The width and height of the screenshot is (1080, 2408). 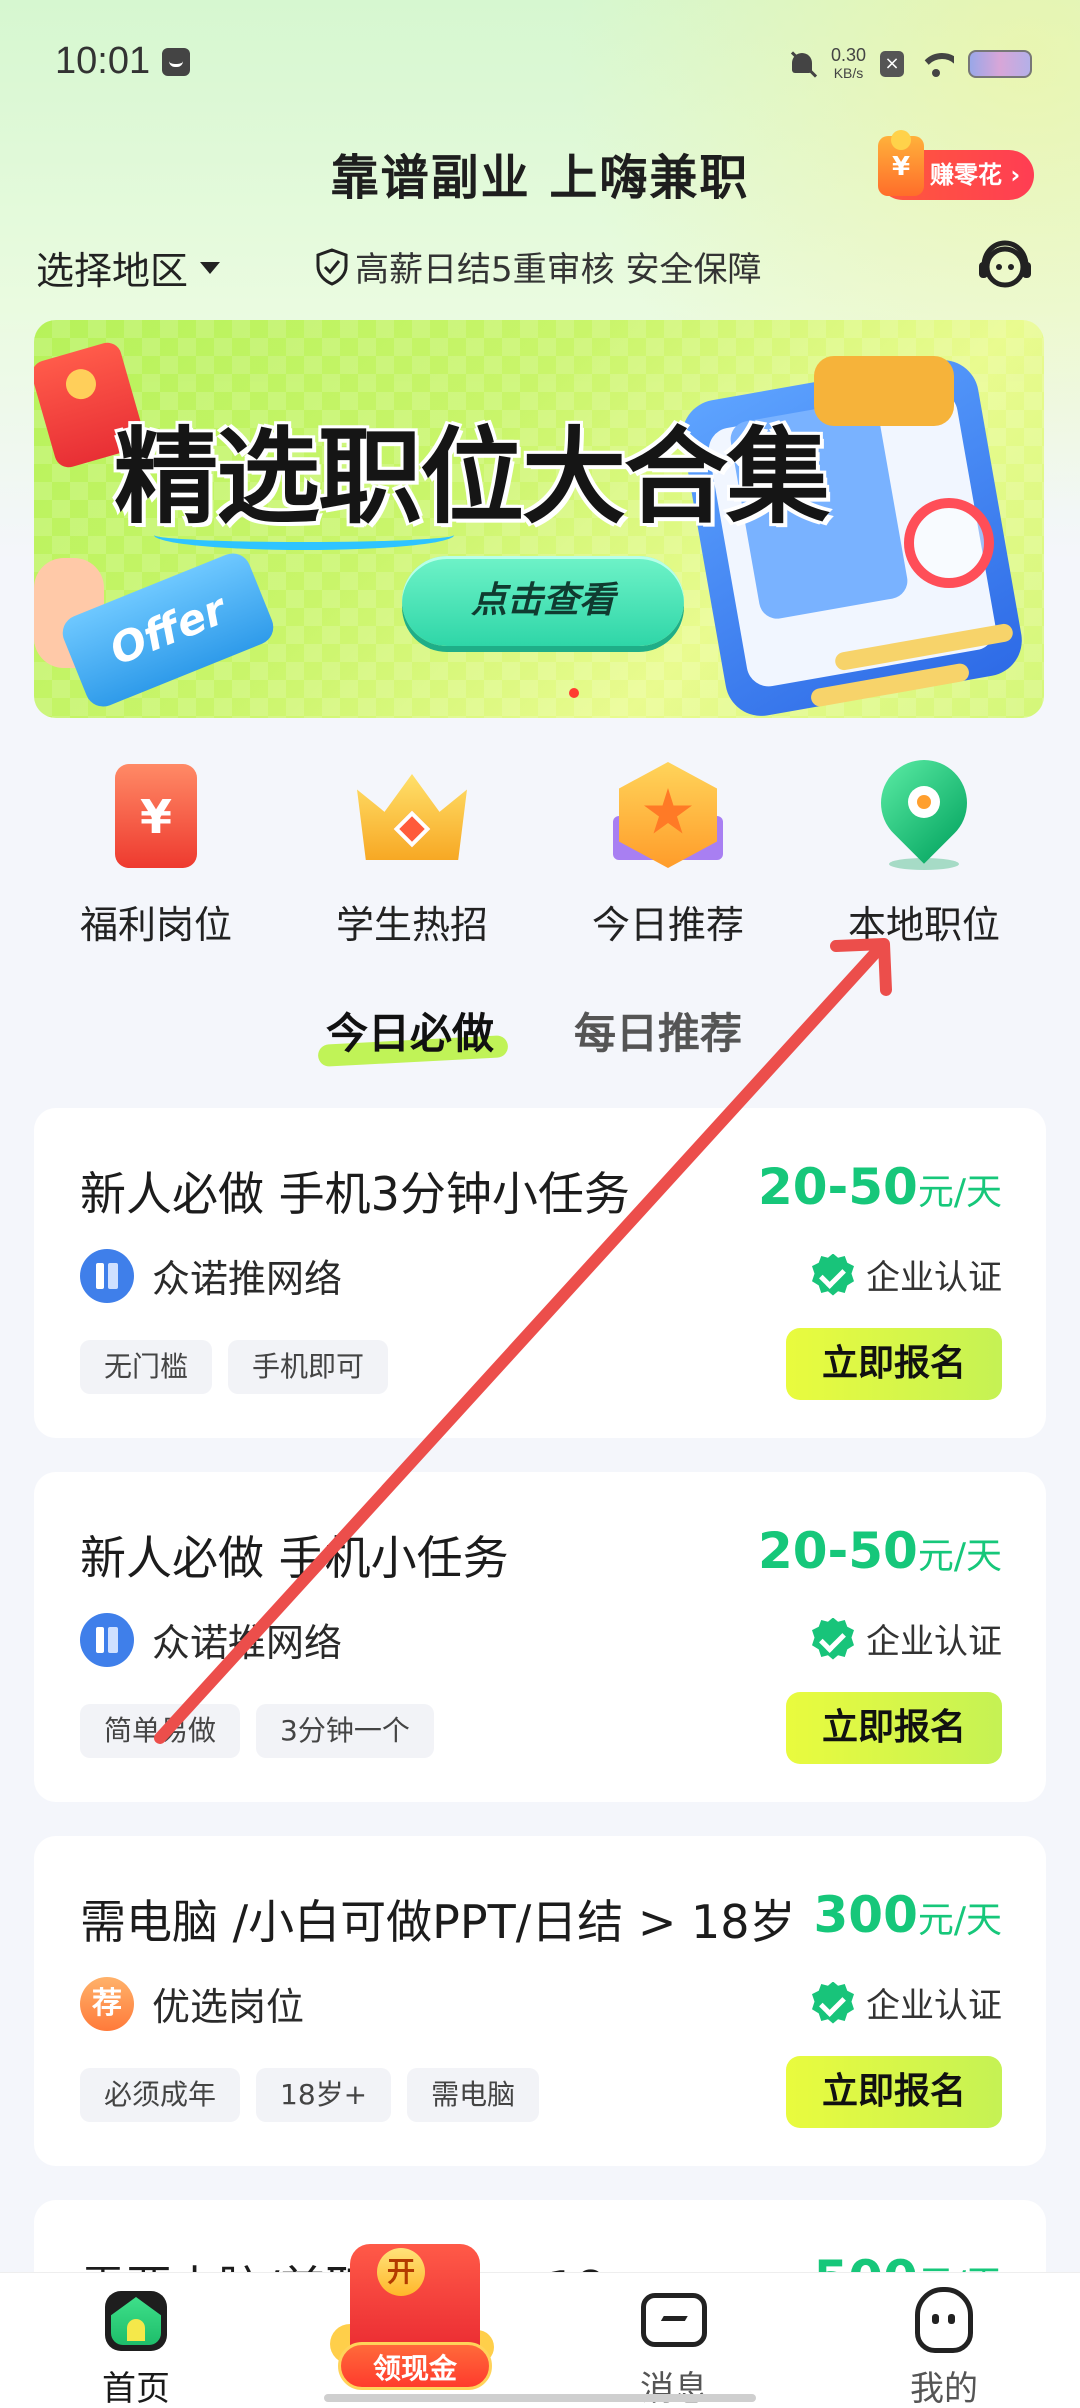 I want to click on battery-icon, so click(x=1000, y=64).